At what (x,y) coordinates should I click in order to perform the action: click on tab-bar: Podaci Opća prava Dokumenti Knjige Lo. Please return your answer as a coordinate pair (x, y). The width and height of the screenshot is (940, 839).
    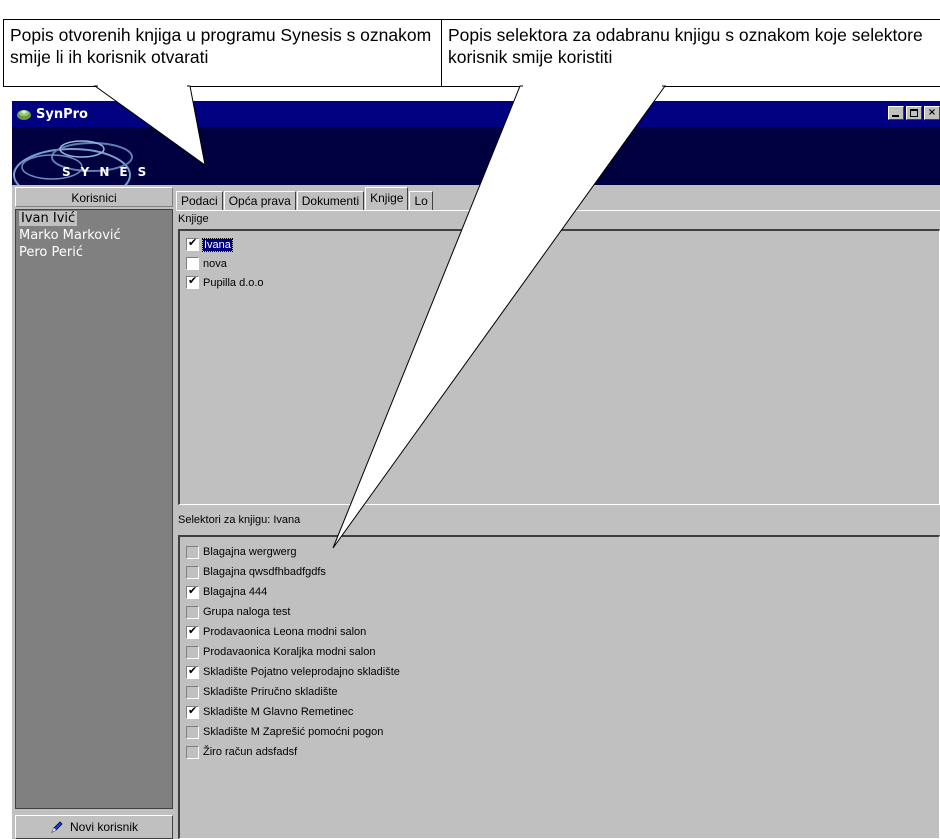
    Looking at the image, I should click on (305, 199).